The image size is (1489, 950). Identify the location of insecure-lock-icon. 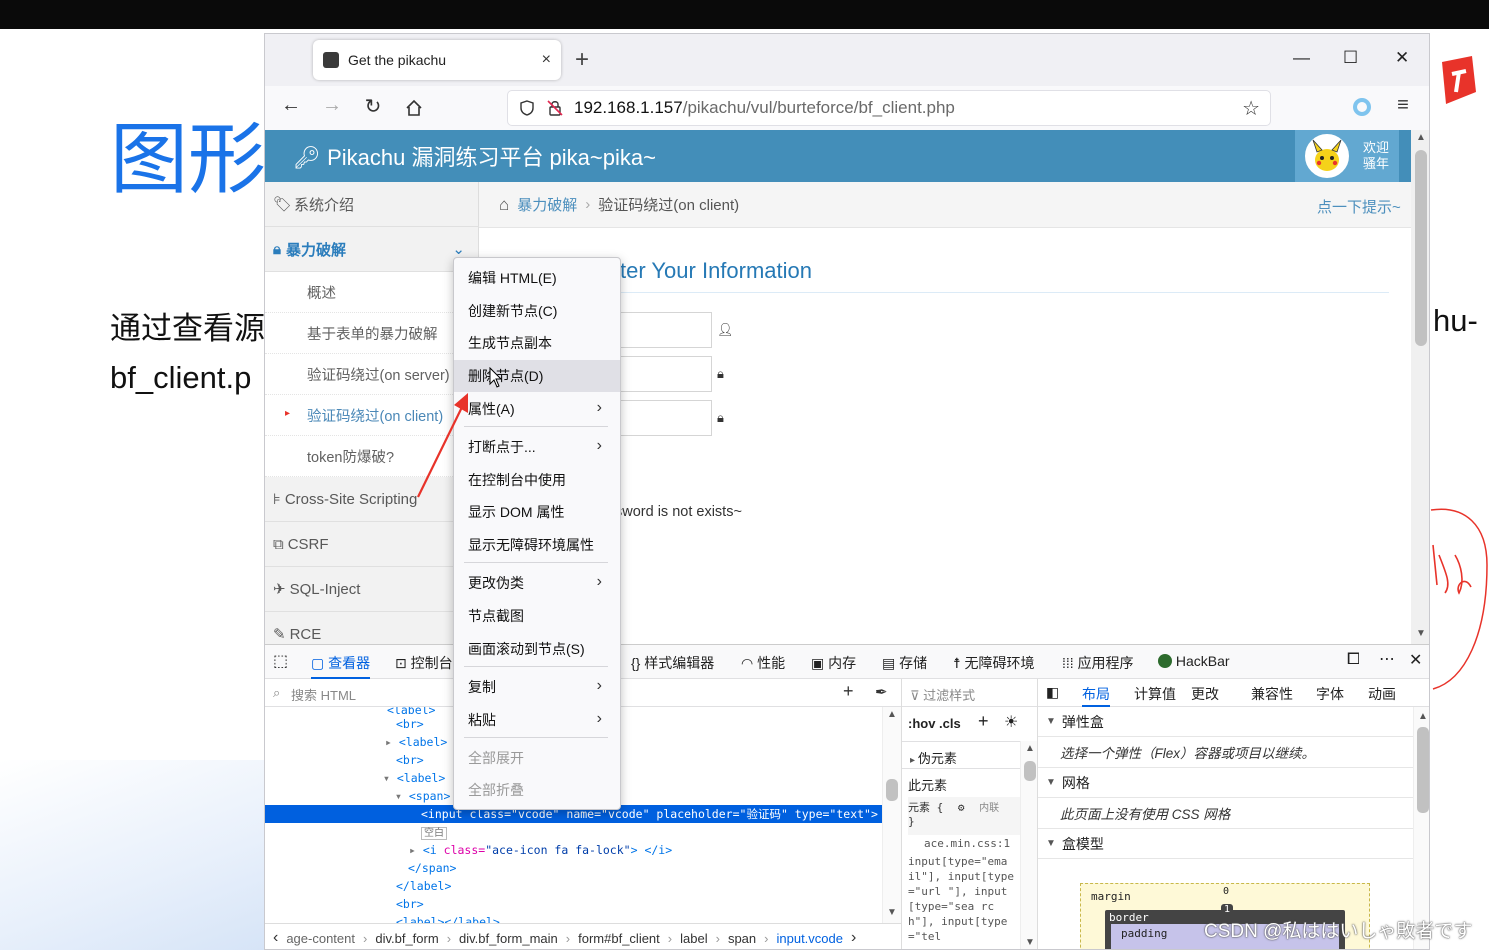
(555, 108).